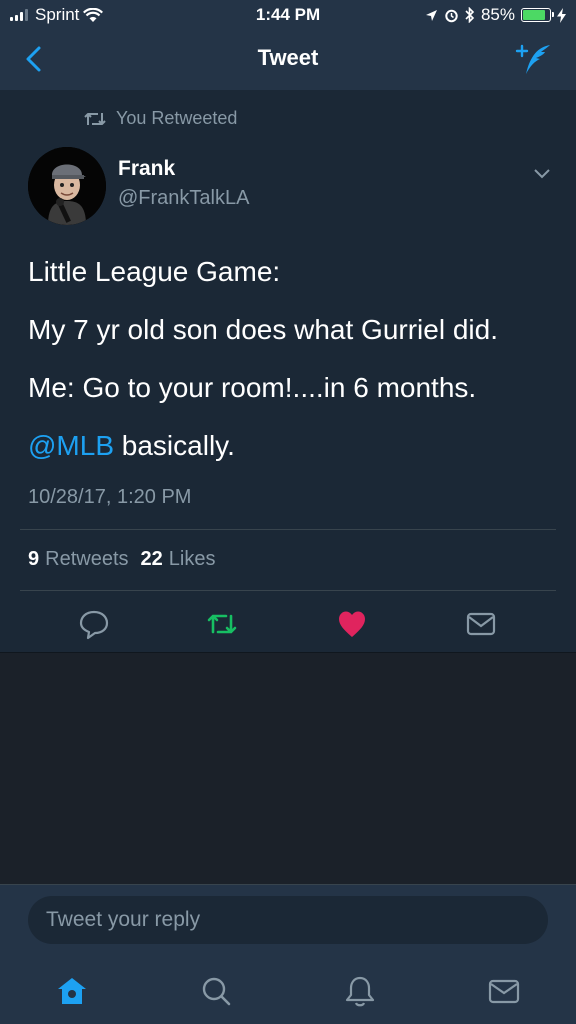 This screenshot has width=576, height=1024. I want to click on tweet-text-line: Me: Go to your room!....in 6 months., so click(252, 387).